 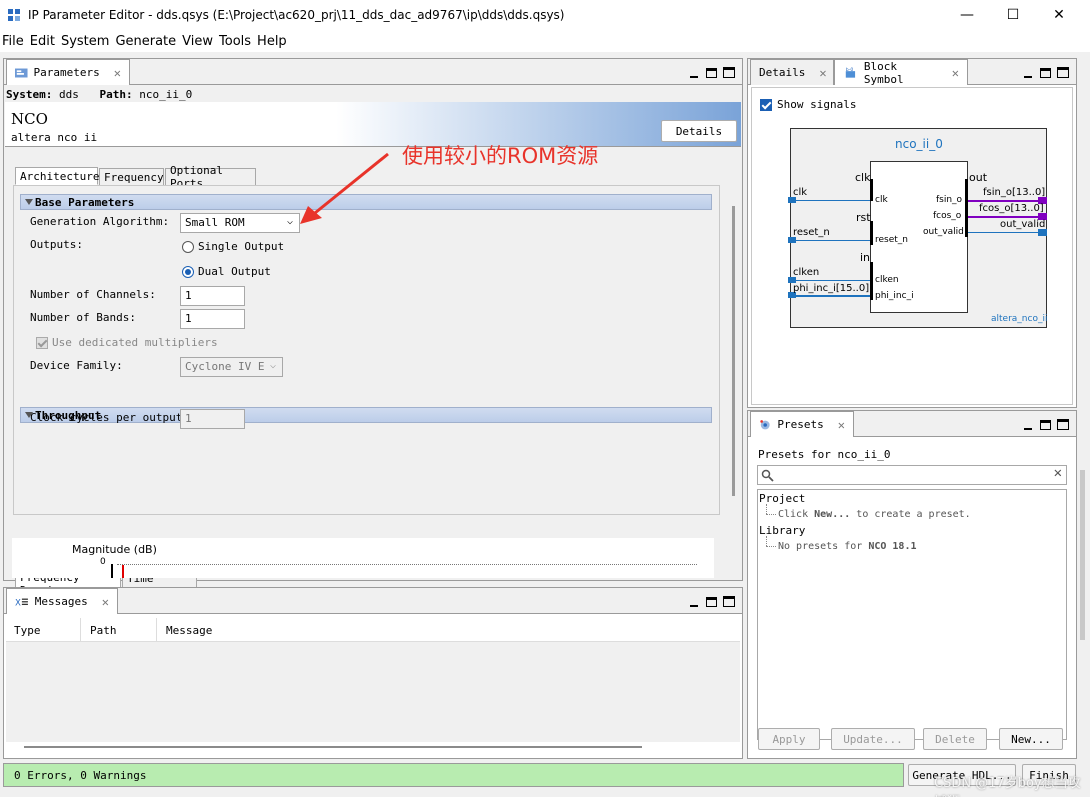 What do you see at coordinates (13, 41) in the screenshot?
I see `menu-file: File` at bounding box center [13, 41].